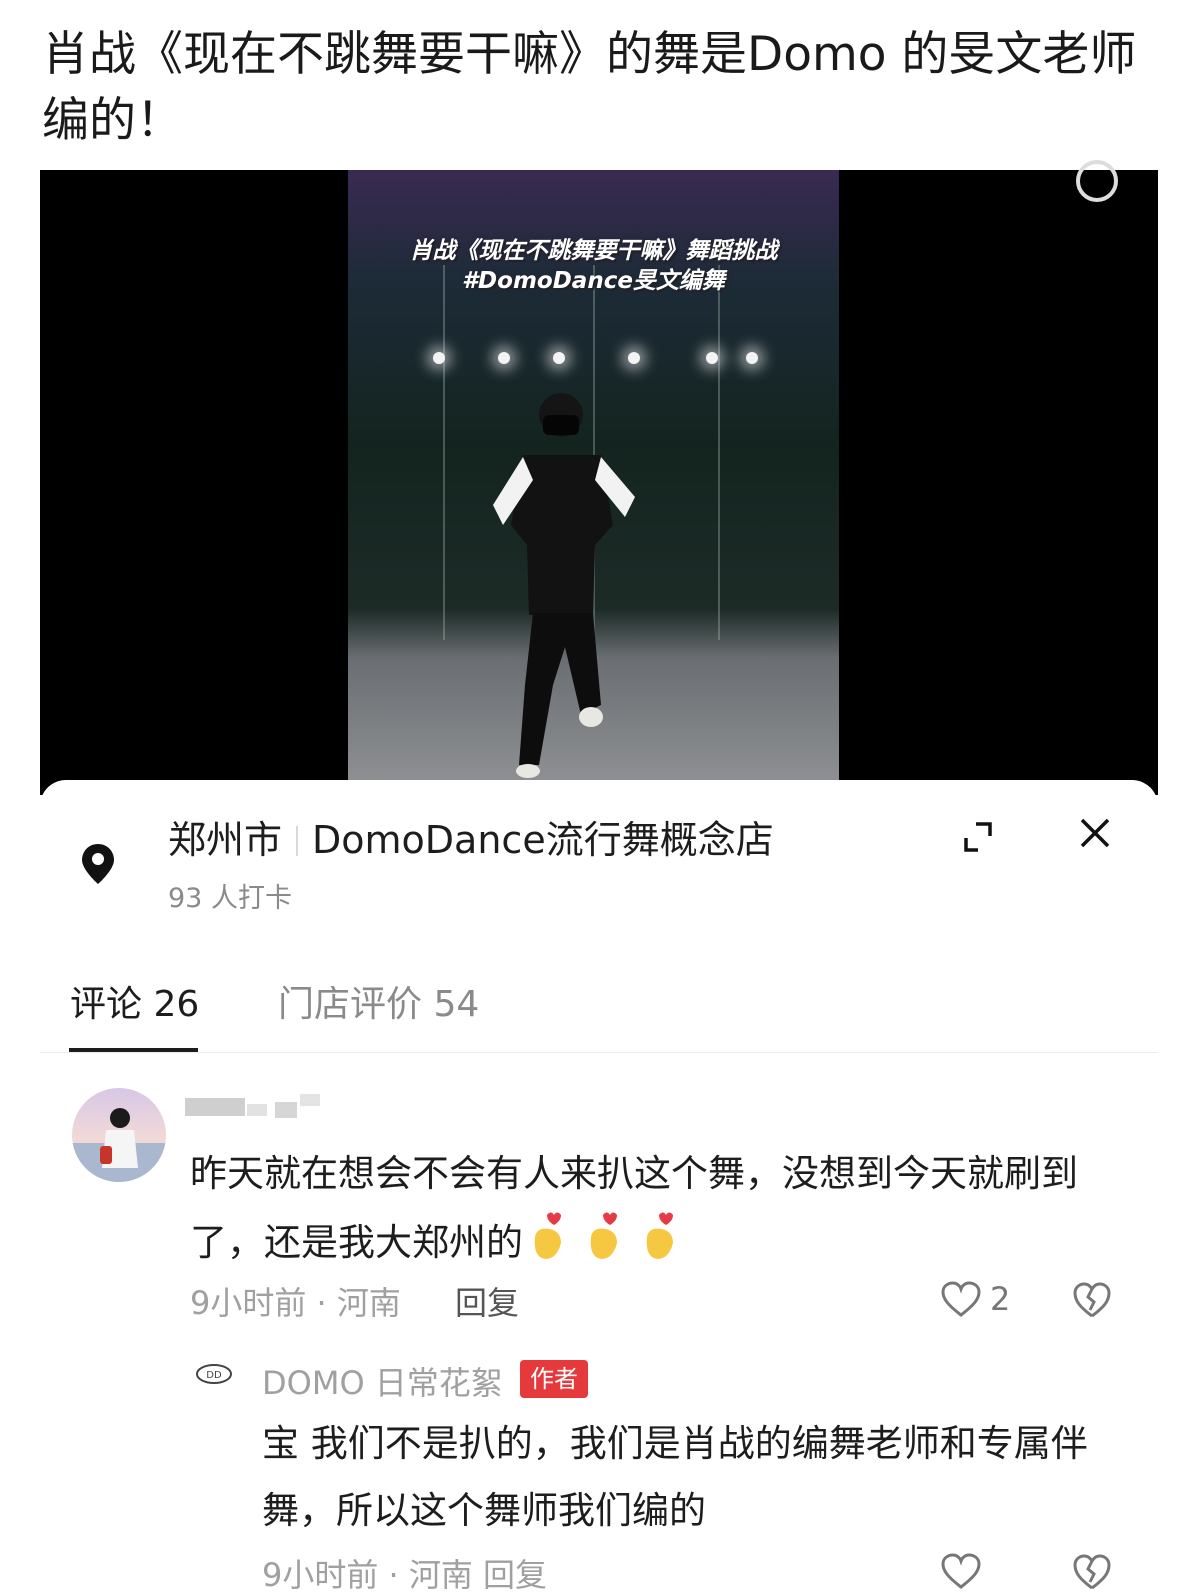 The width and height of the screenshot is (1200, 1596). I want to click on like-count: 2, so click(1000, 1299).